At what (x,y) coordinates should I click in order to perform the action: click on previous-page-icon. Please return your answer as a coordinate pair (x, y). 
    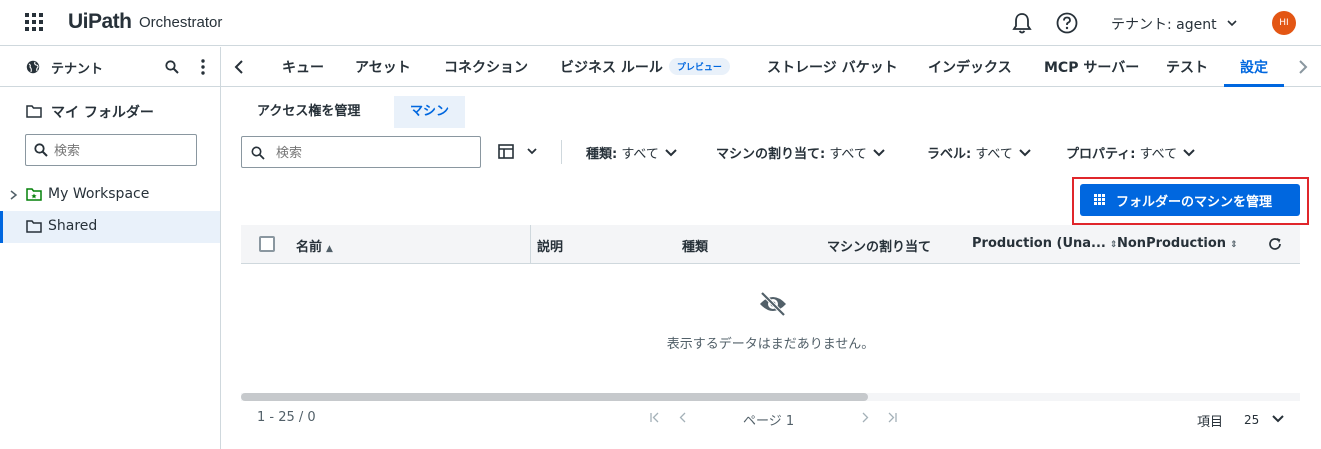
    Looking at the image, I should click on (683, 417).